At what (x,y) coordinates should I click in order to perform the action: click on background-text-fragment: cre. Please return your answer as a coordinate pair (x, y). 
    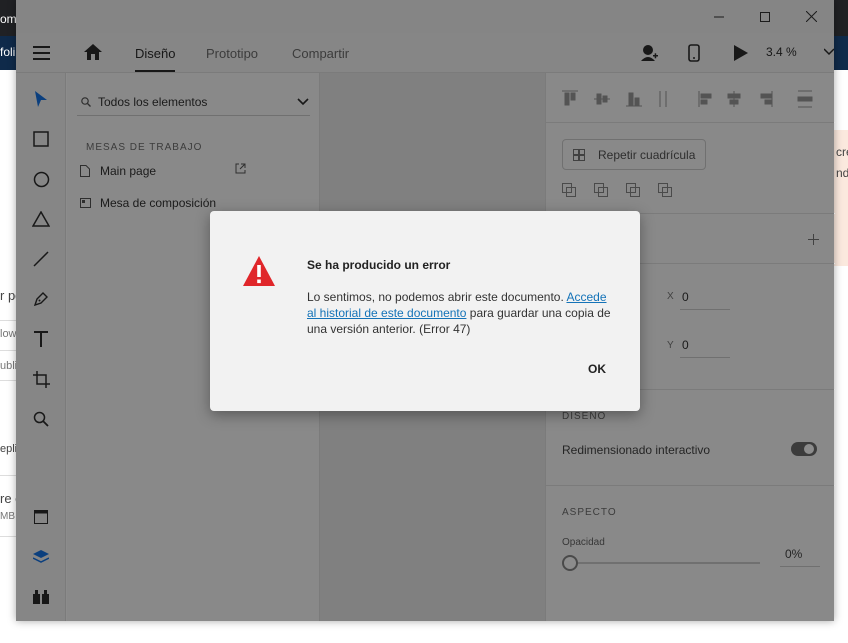
    Looking at the image, I should click on (842, 152).